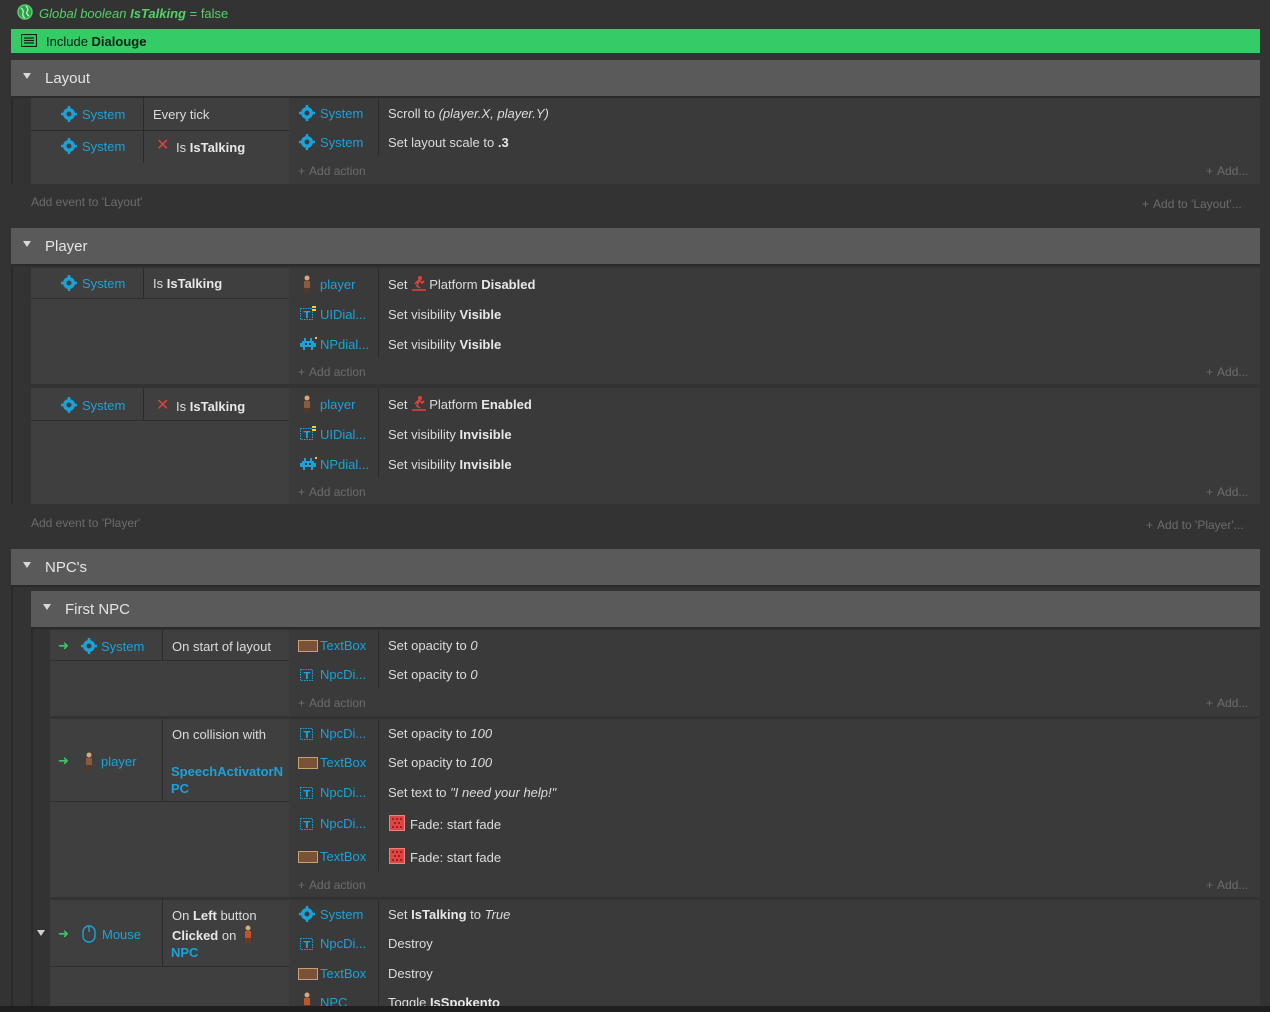 This screenshot has width=1270, height=1012. What do you see at coordinates (184, 952) in the screenshot?
I see `condition-target: NPC` at bounding box center [184, 952].